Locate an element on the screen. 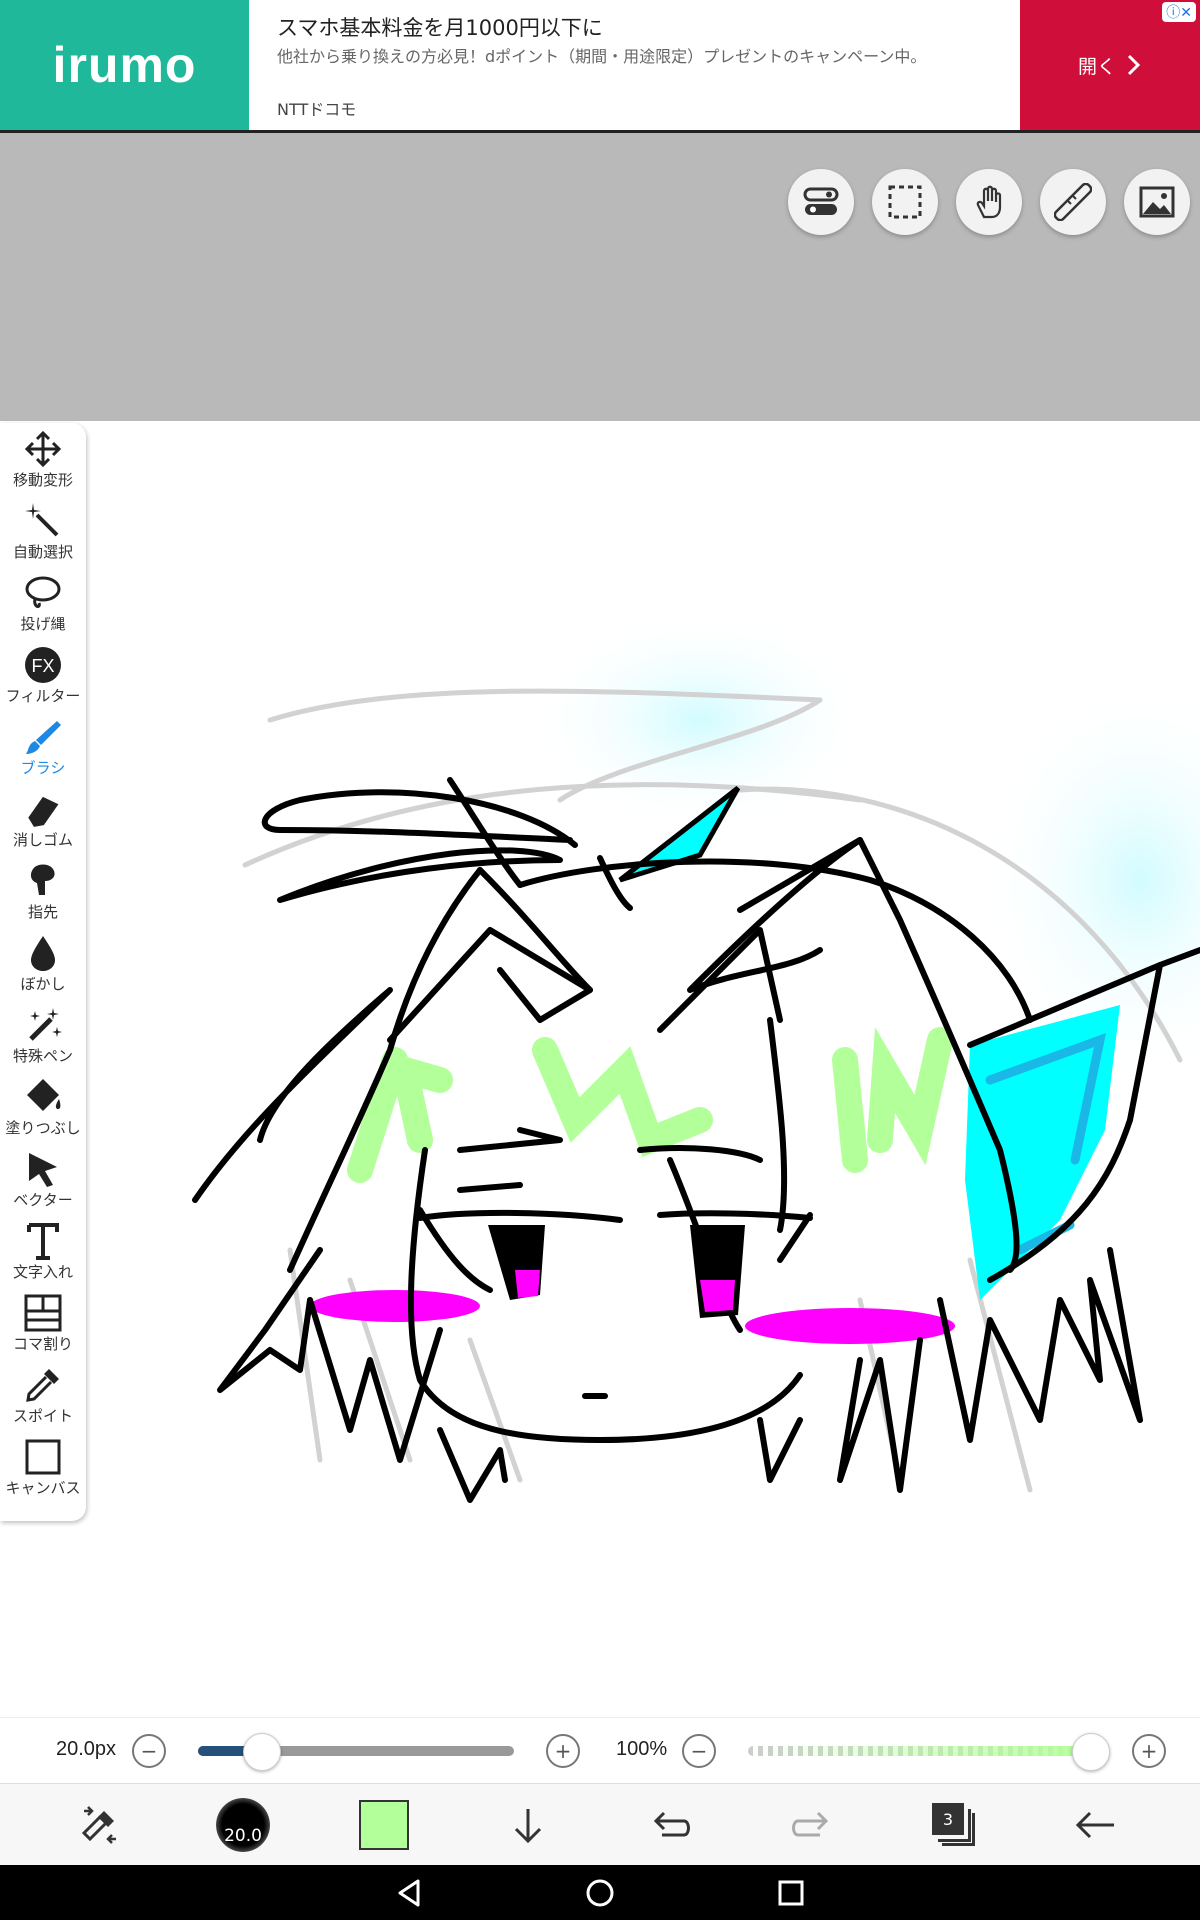 Image resolution: width=1200 pixels, height=1920 pixels. toggle-button is located at coordinates (821, 202).